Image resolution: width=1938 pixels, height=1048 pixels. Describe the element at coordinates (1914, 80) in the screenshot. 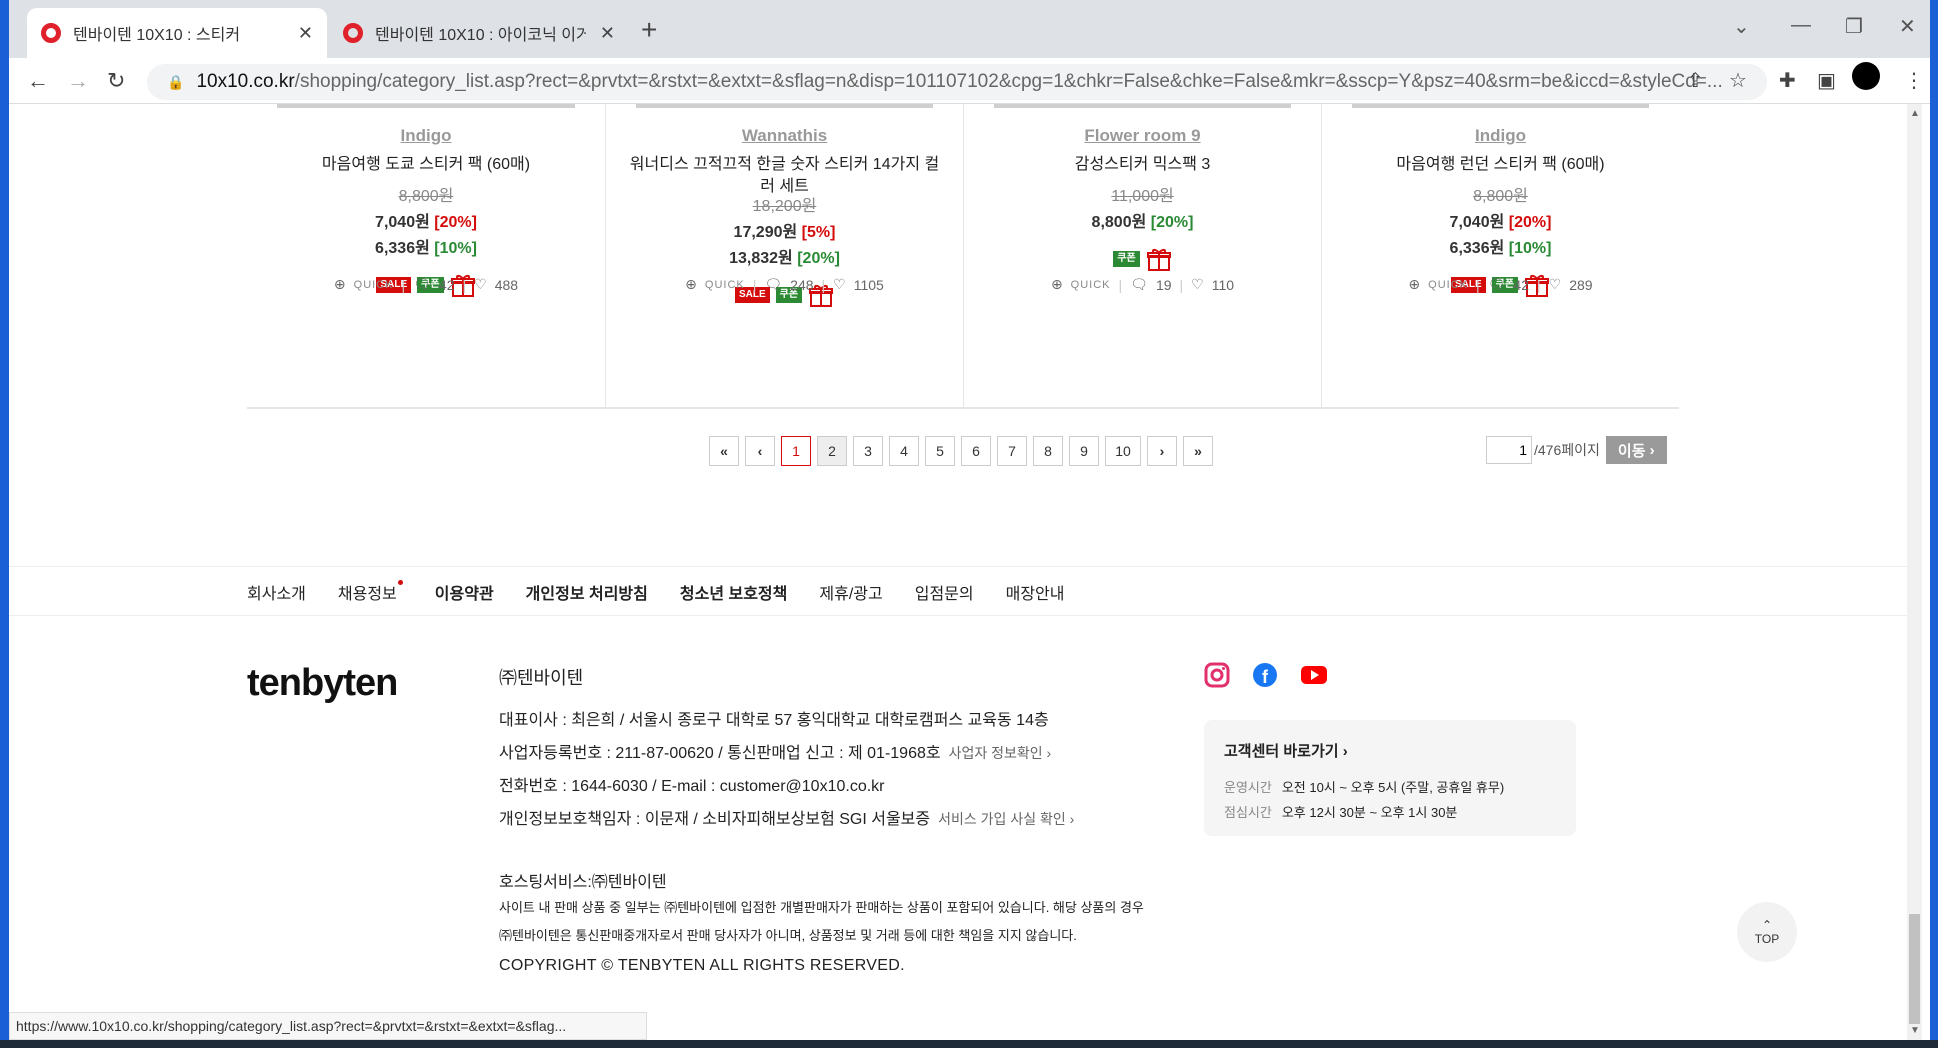

I see `menu-kebab-icon: ⋮` at that location.